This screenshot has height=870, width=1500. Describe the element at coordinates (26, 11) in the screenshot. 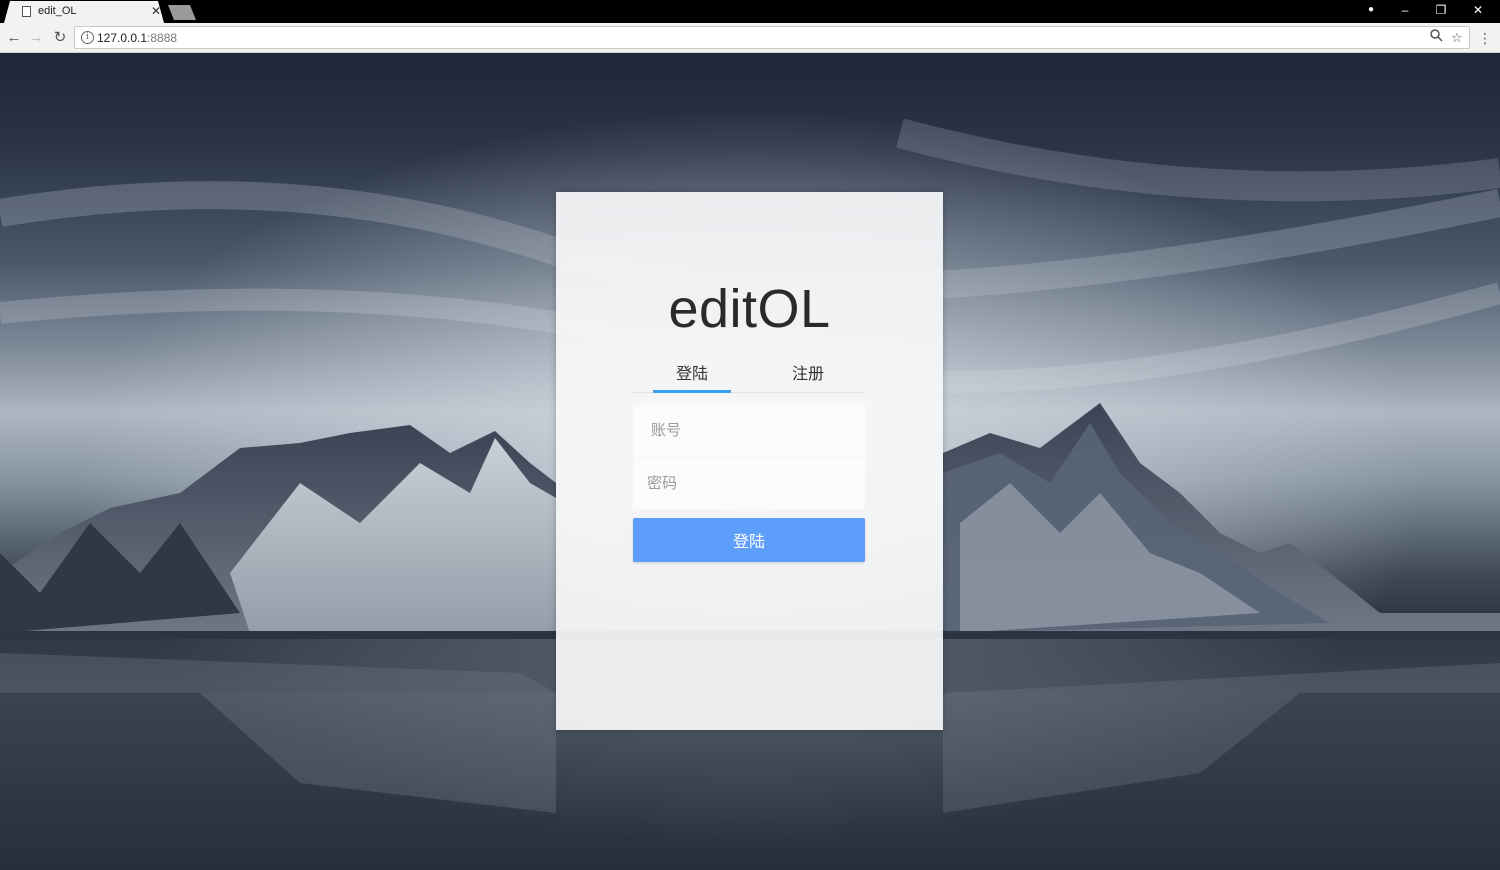

I see `page-icon` at that location.